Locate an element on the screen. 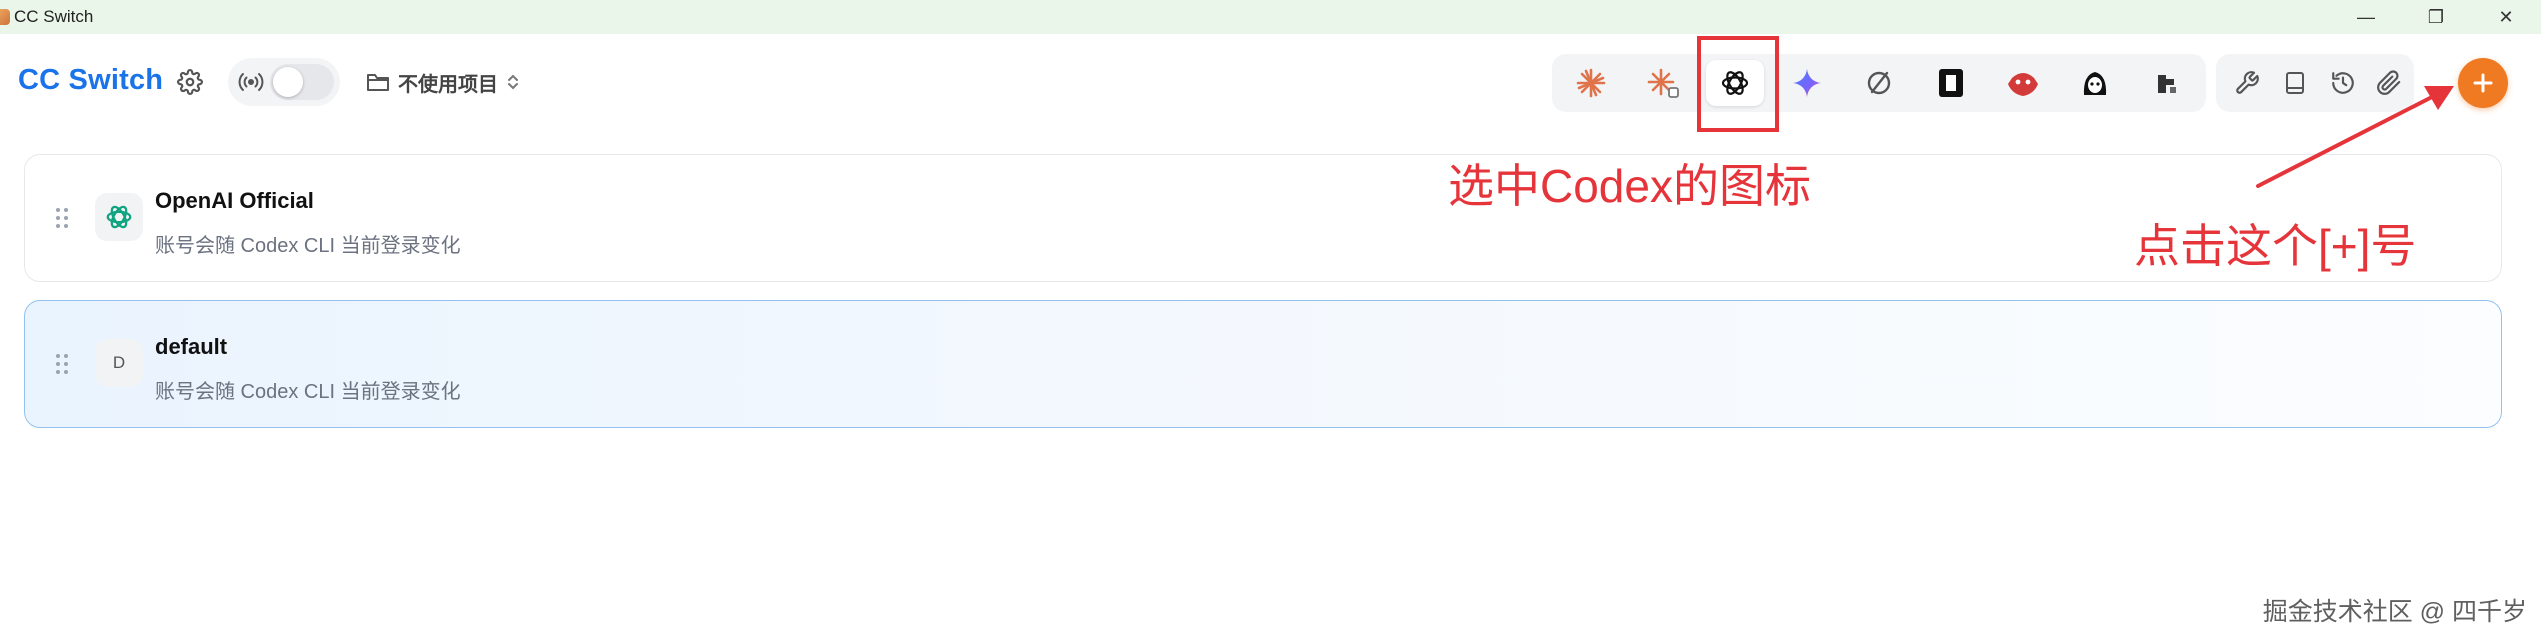 This screenshot has height=642, width=2541. attachment-button is located at coordinates (2389, 83).